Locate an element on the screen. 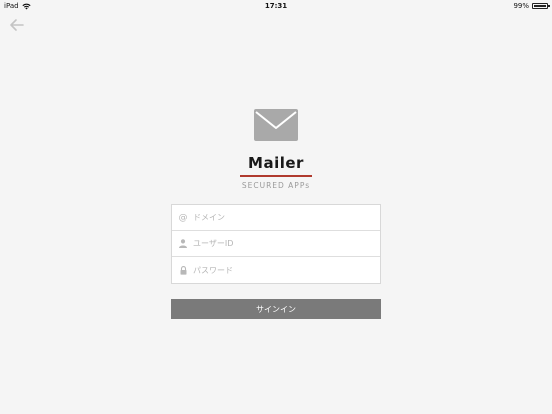 The height and width of the screenshot is (414, 552). user-icon is located at coordinates (183, 243).